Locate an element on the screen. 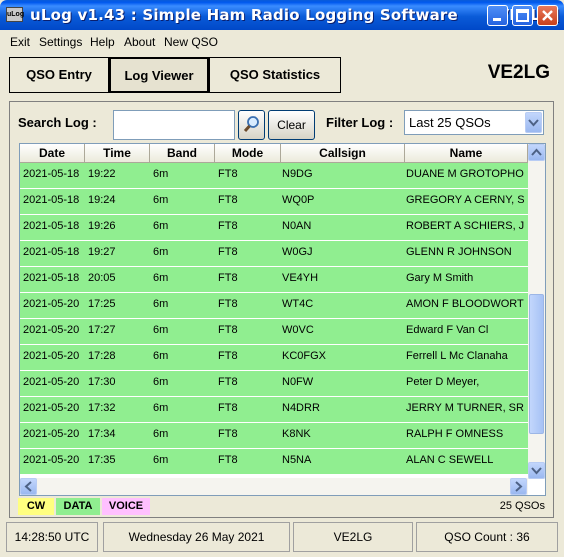 This screenshot has height=557, width=564. tab-log-viewer: Log Viewer is located at coordinates (159, 75).